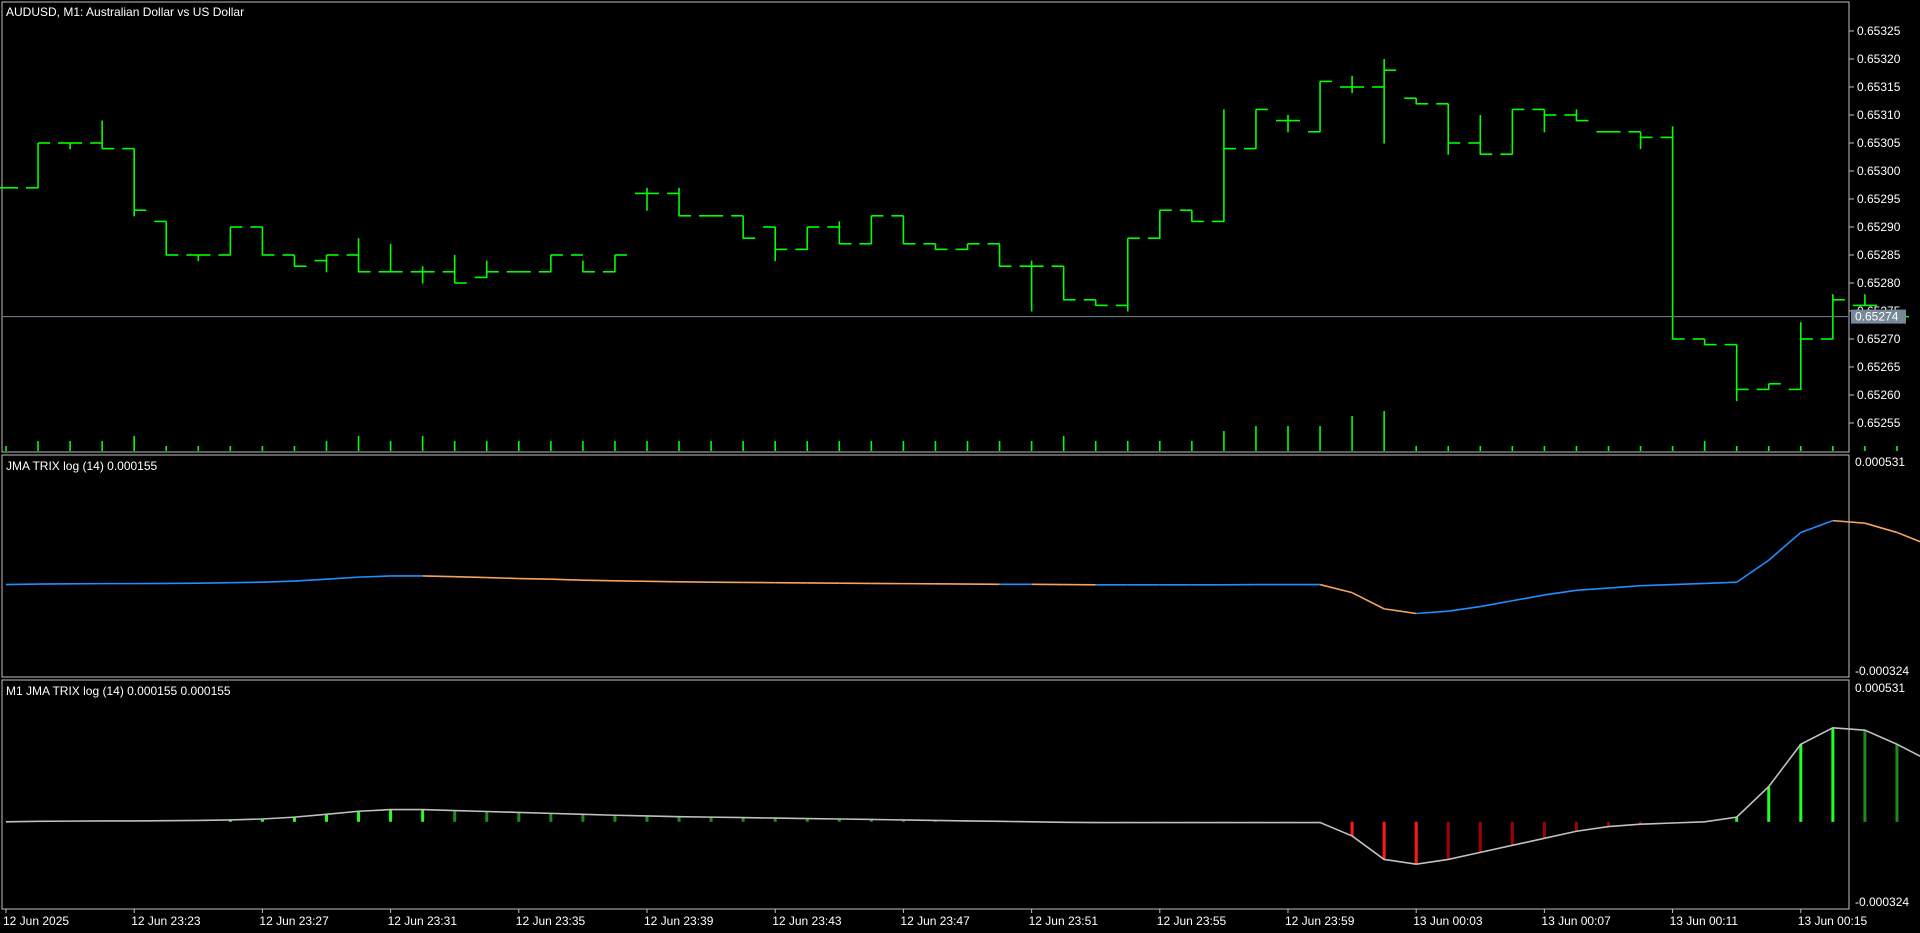 This screenshot has width=1920, height=933. What do you see at coordinates (1879, 367) in the screenshot?
I see `price-tick-label: 0.65265` at bounding box center [1879, 367].